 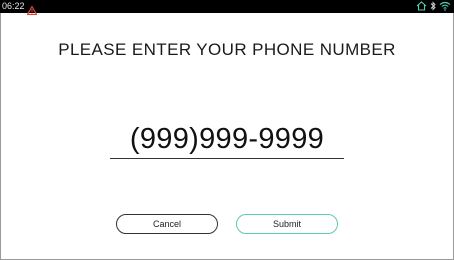 I want to click on cloud-home-icon, so click(x=421, y=6).